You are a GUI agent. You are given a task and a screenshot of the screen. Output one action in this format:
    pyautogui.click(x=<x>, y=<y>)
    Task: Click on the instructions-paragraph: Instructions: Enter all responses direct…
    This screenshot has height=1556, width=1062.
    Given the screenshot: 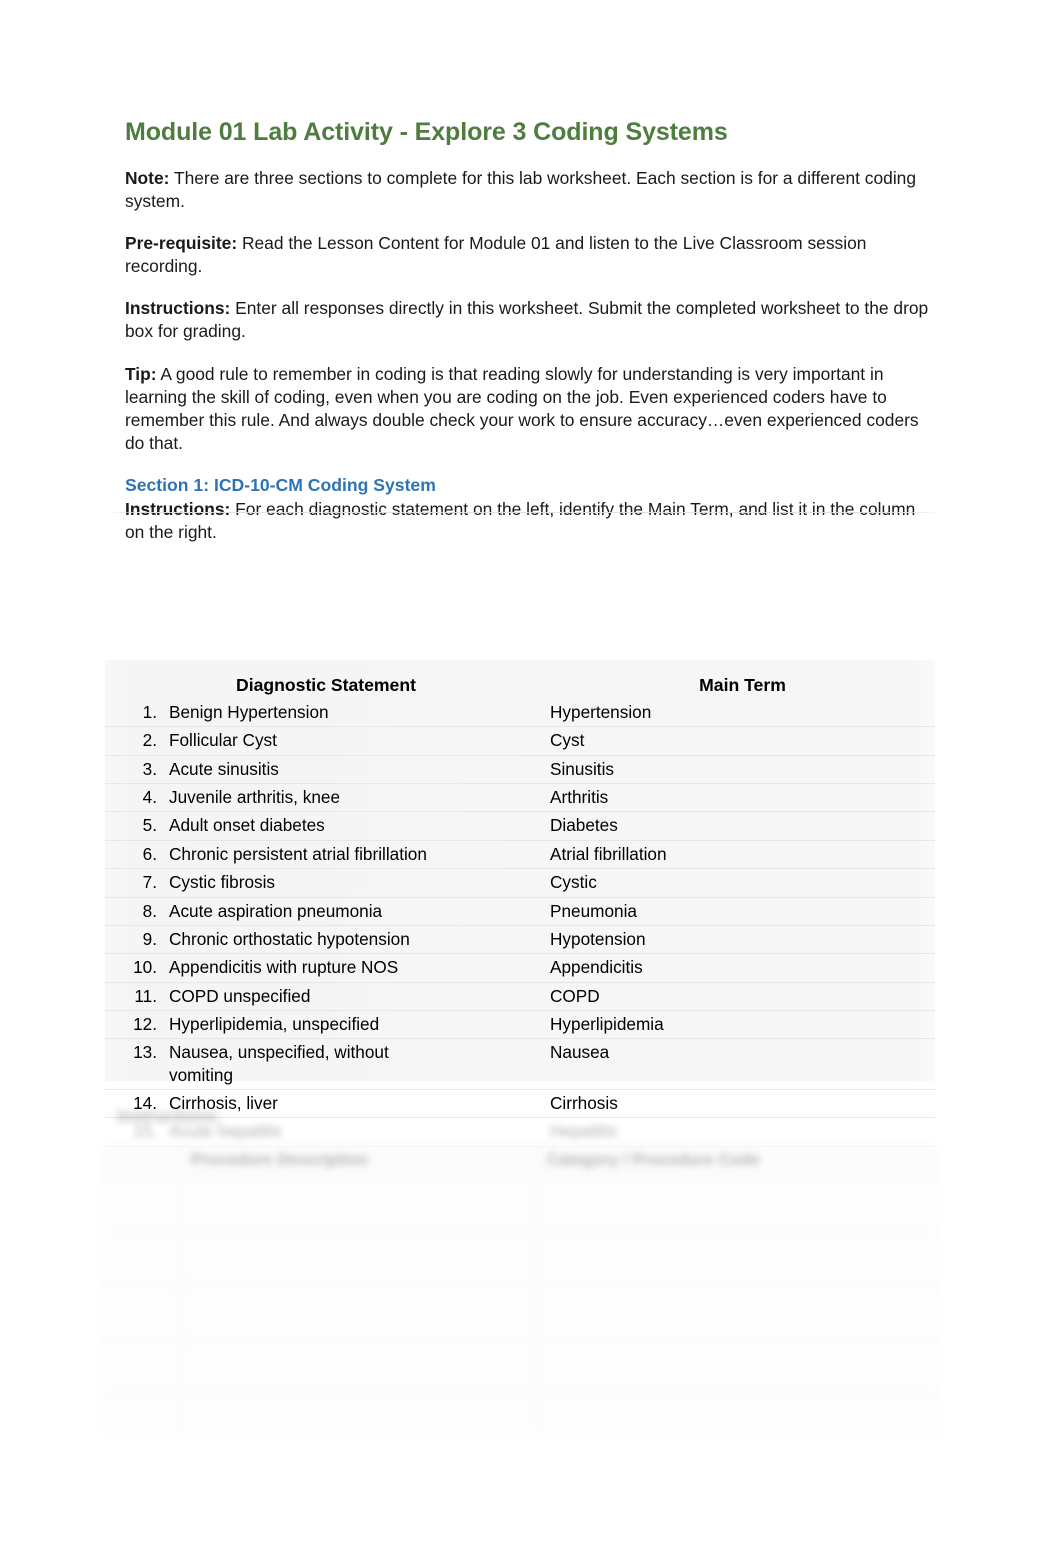 What is the action you would take?
    pyautogui.click(x=531, y=320)
    